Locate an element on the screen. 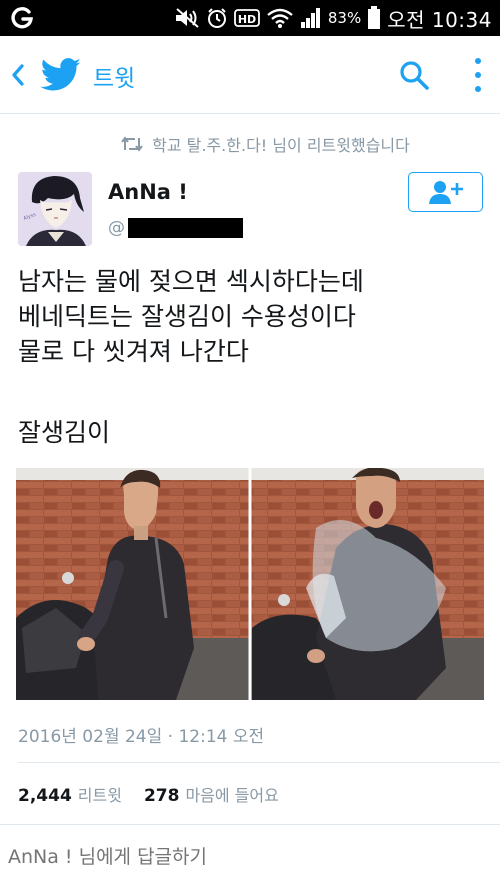  tweet-line: 베네딕트는 잘생김이 수용성이다 is located at coordinates (187, 316).